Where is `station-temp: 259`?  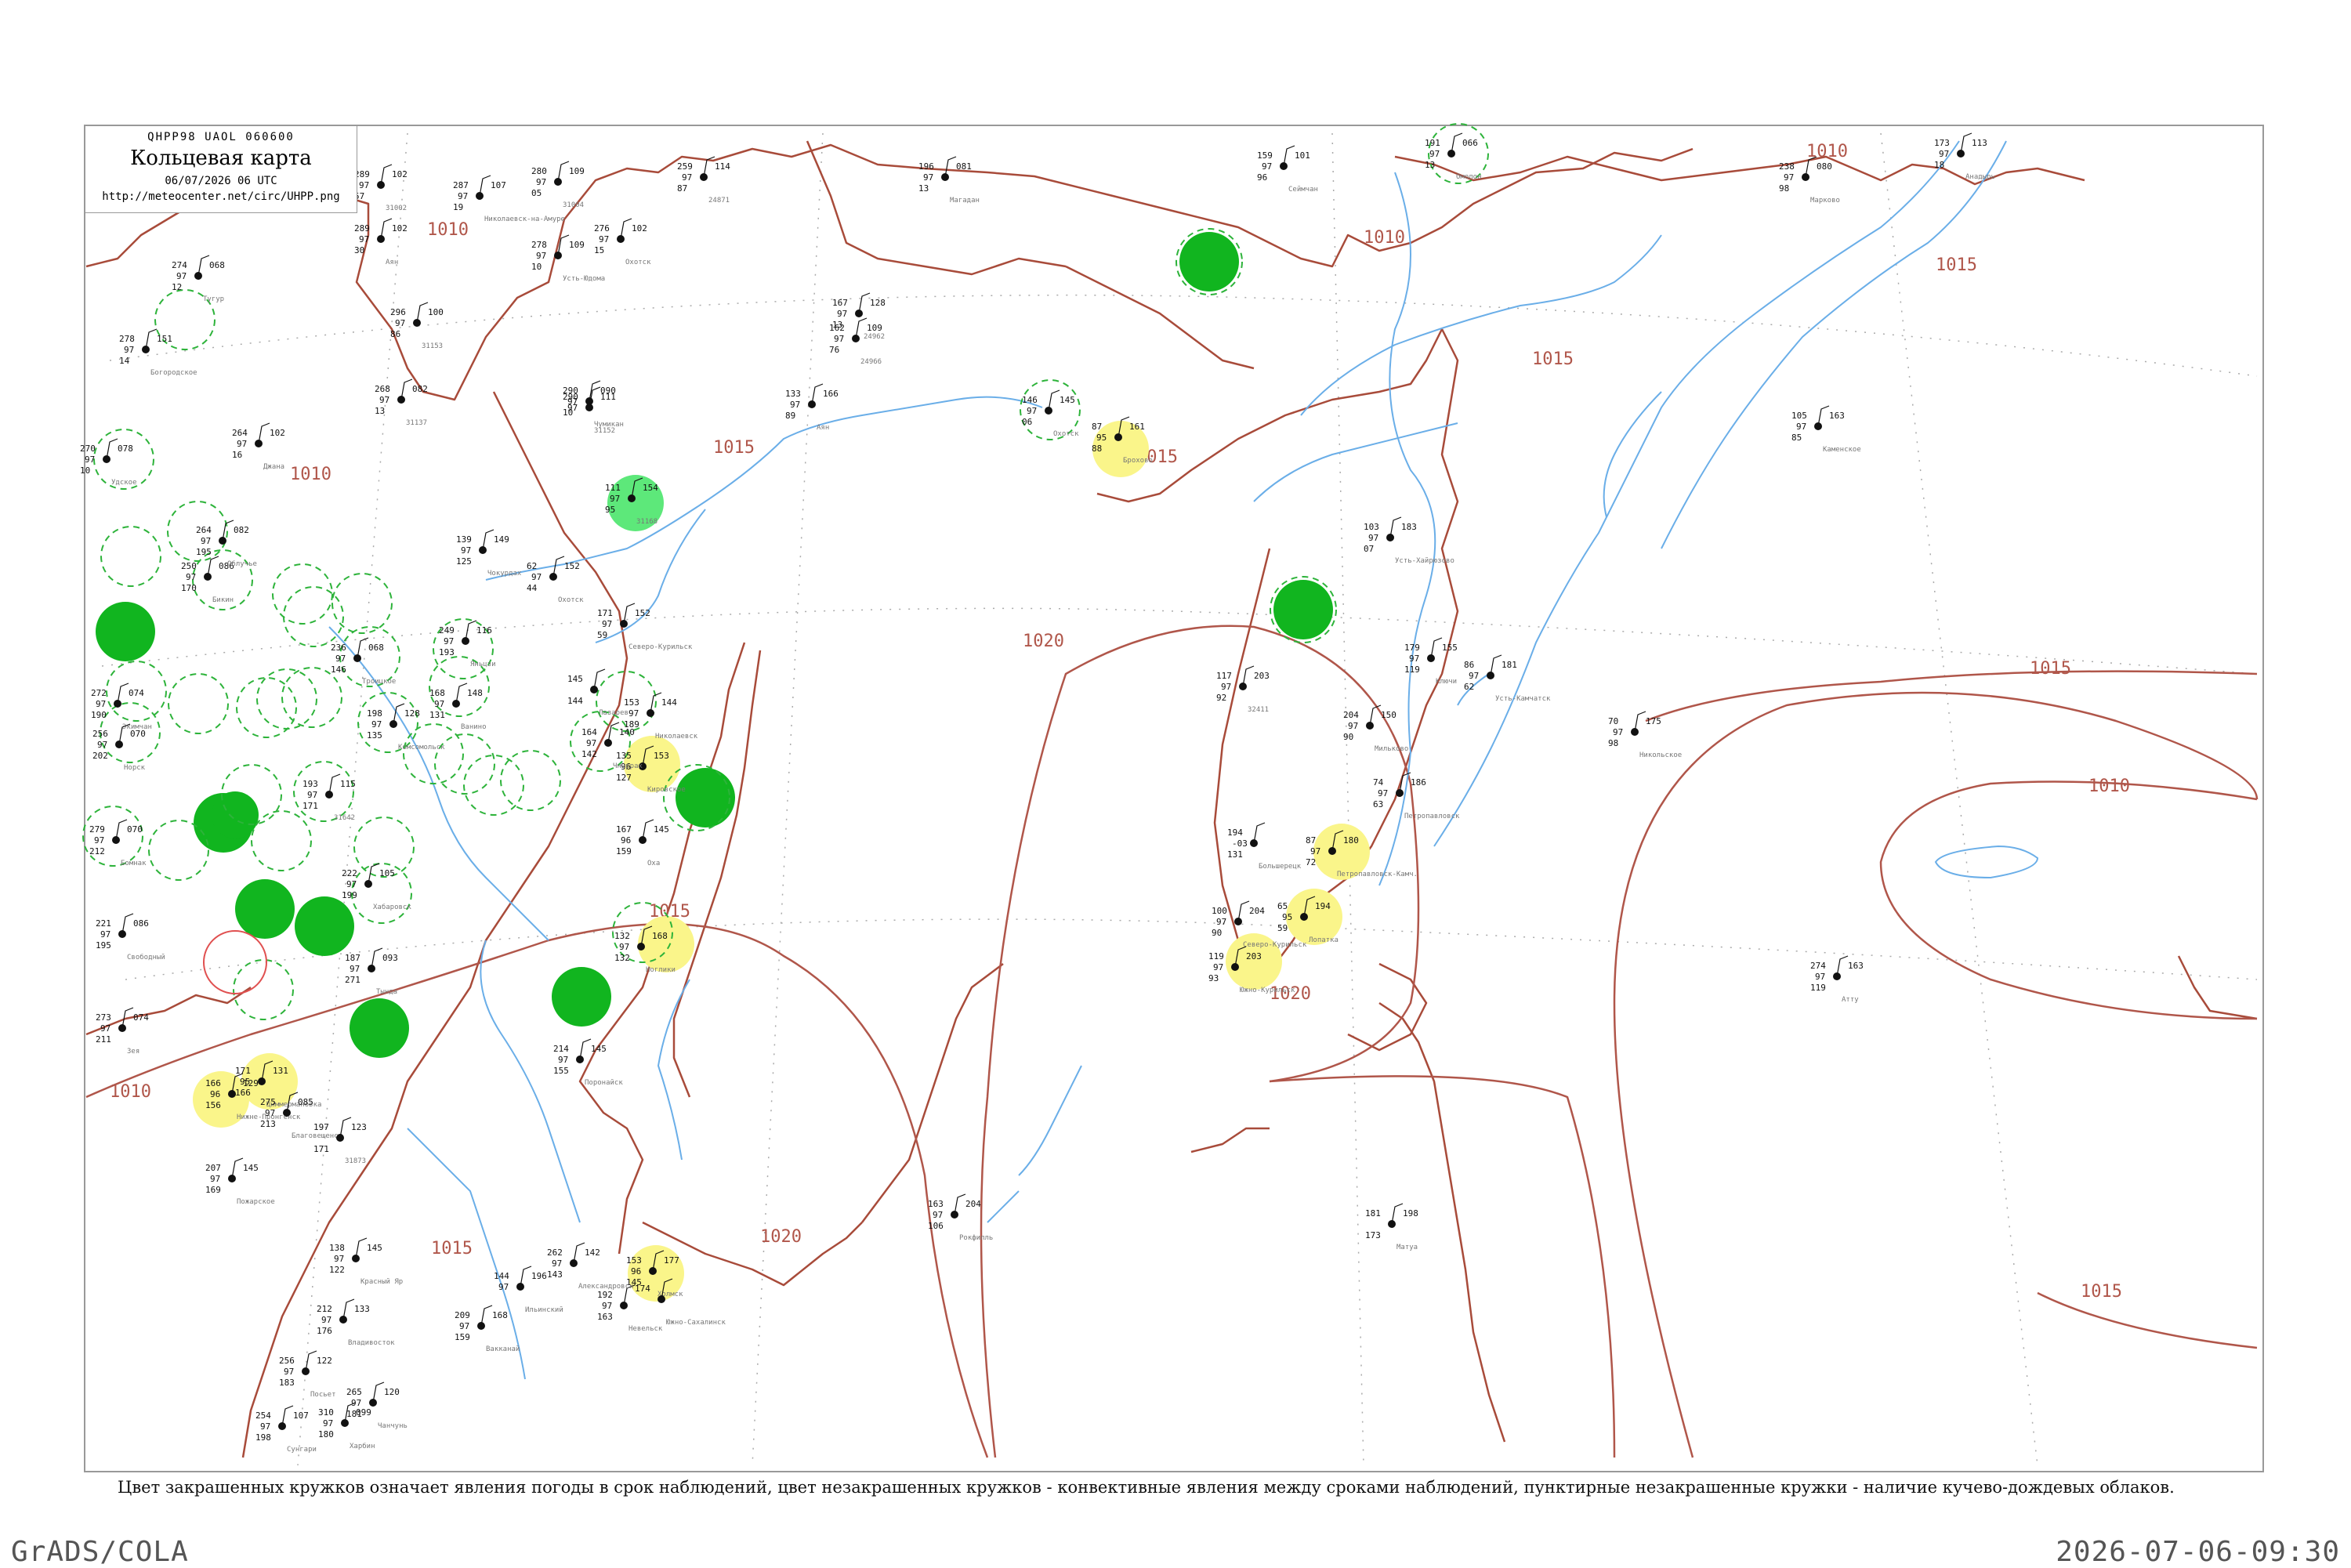 station-temp: 259 is located at coordinates (685, 166).